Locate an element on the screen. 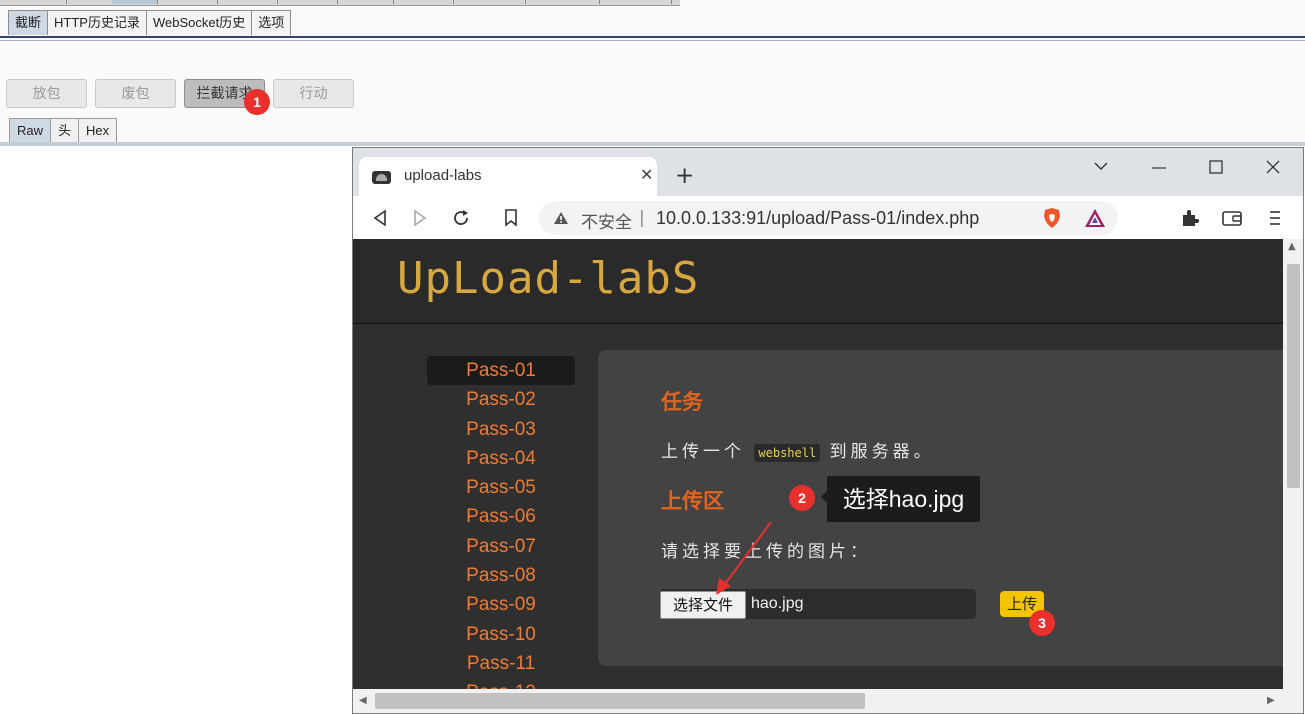 This screenshot has width=1305, height=714. annotation-badge-3: 3 is located at coordinates (1042, 623).